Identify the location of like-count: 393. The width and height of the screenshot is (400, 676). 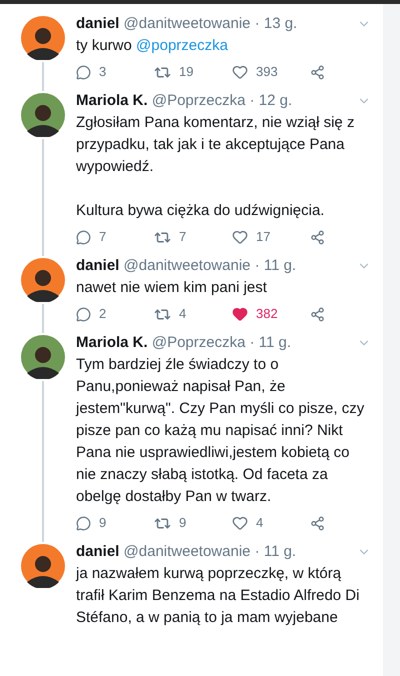
(267, 72).